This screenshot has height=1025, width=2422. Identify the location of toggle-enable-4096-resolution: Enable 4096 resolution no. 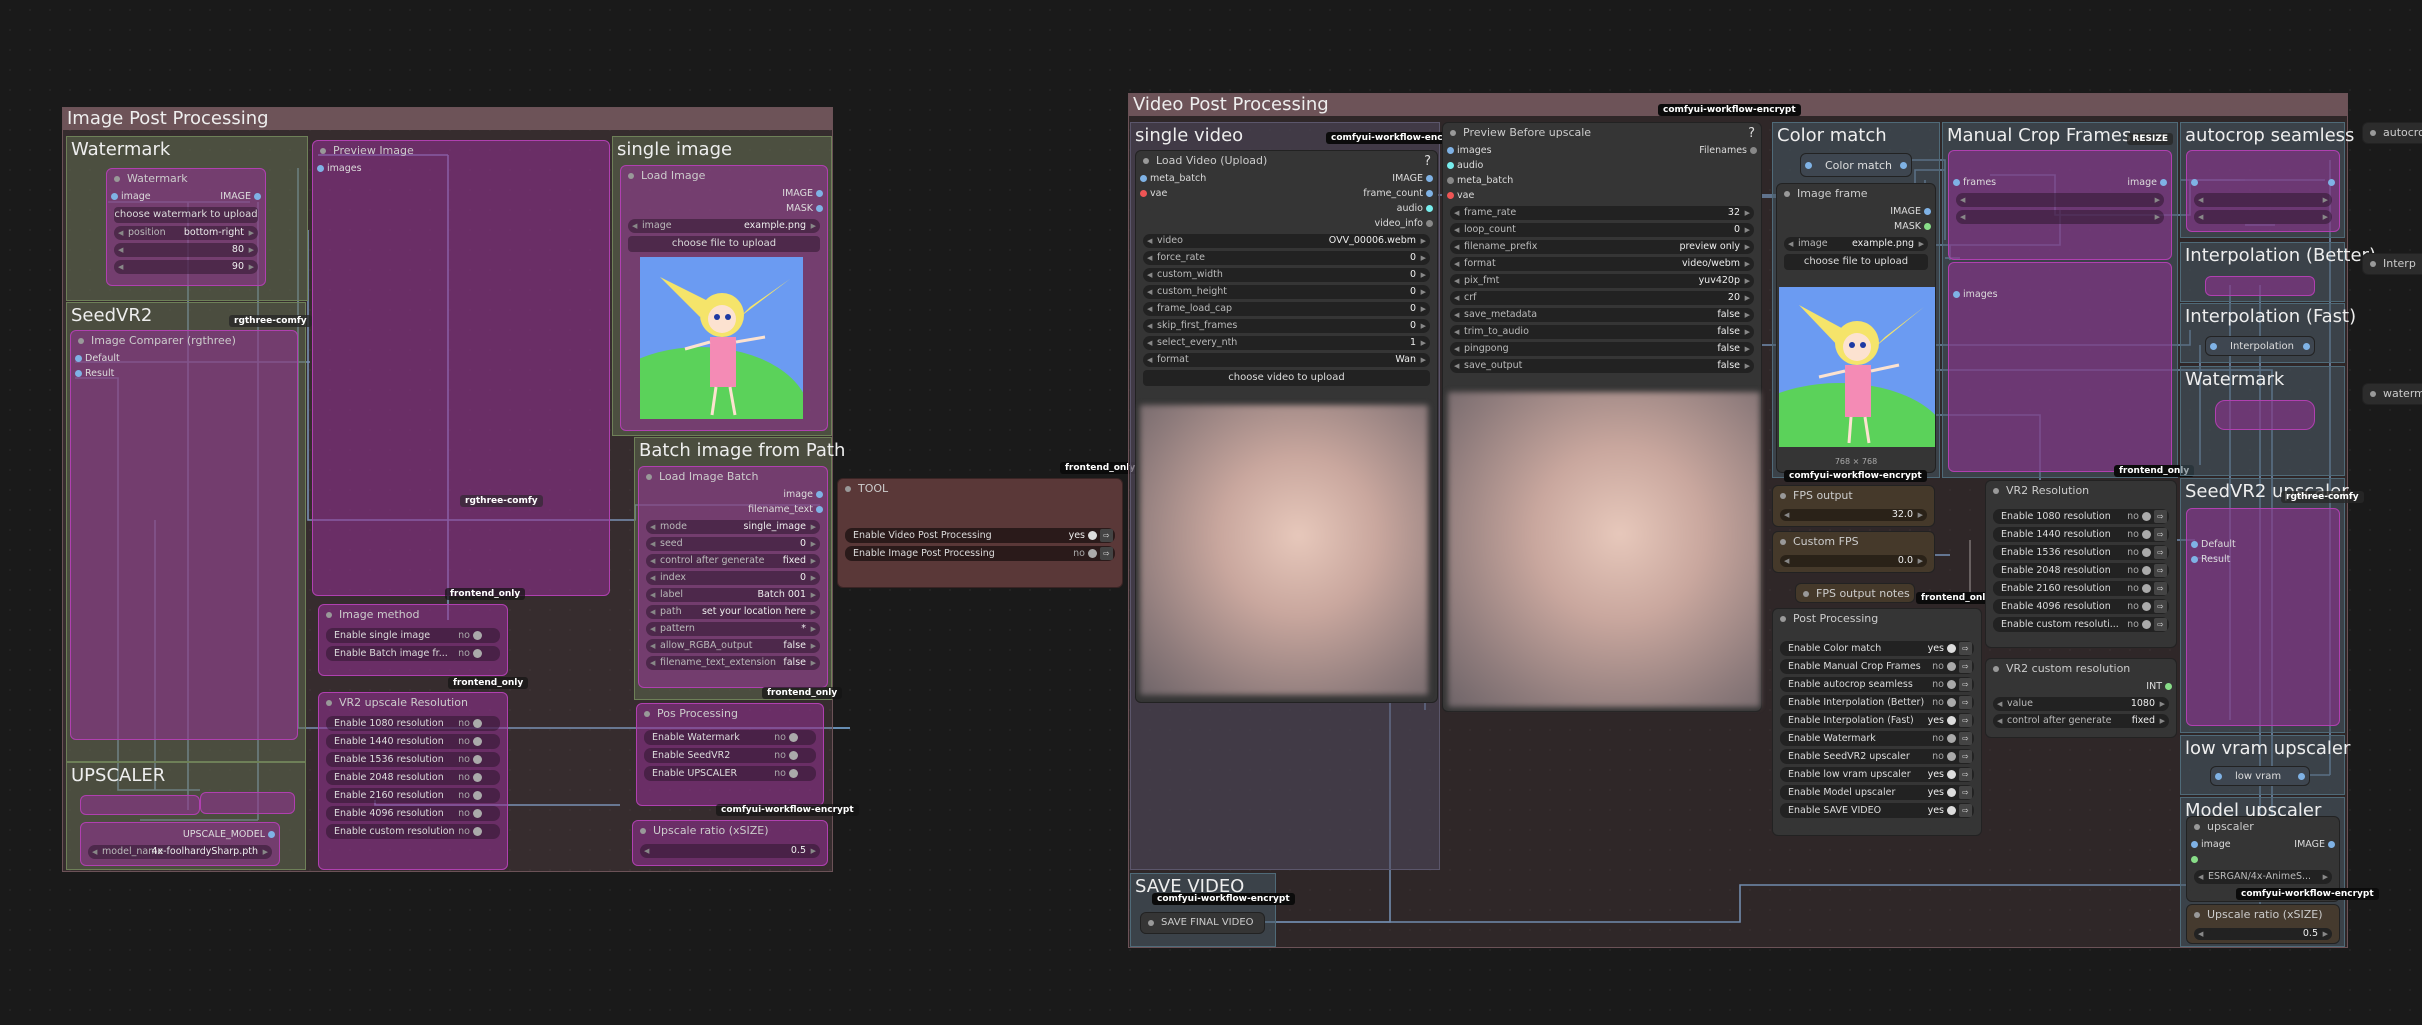
(413, 813).